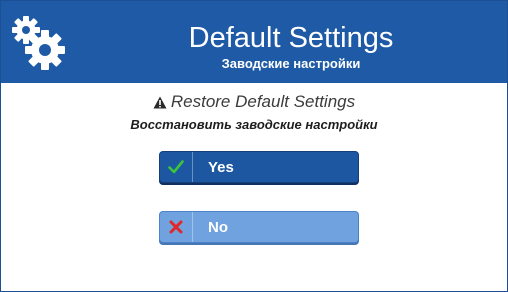  I want to click on restore-prompt-translation: Восстановить заводские настройки, so click(254, 124).